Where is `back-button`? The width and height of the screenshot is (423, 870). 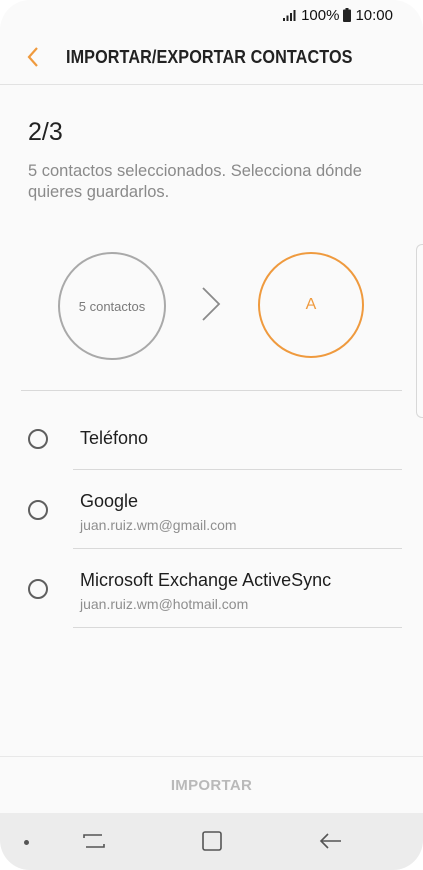
back-button is located at coordinates (33, 57).